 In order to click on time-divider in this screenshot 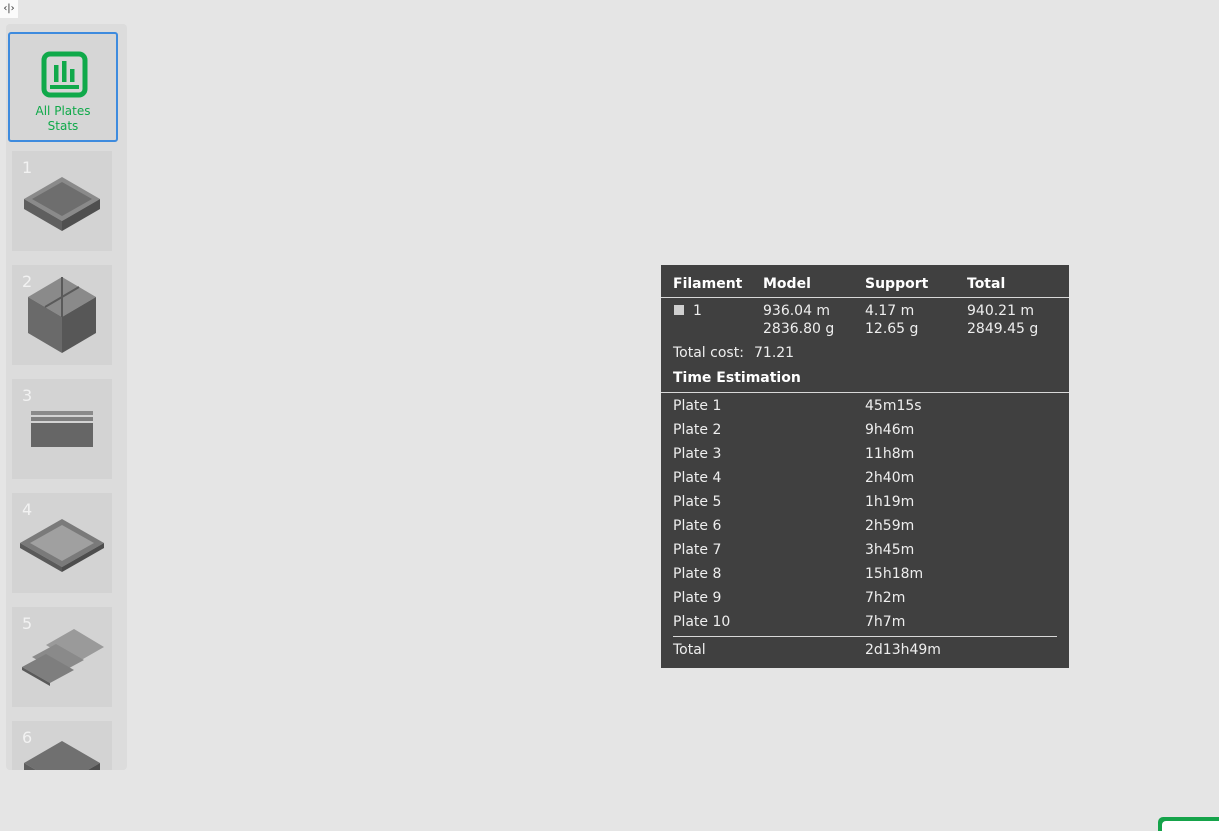, I will do `click(865, 392)`.